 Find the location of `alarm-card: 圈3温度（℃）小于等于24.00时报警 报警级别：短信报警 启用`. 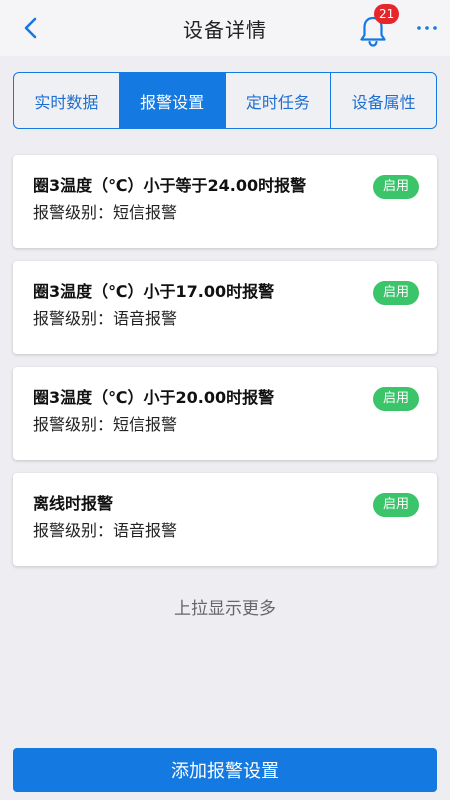

alarm-card: 圈3温度（℃）小于等于24.00时报警 报警级别：短信报警 启用 is located at coordinates (225, 201).